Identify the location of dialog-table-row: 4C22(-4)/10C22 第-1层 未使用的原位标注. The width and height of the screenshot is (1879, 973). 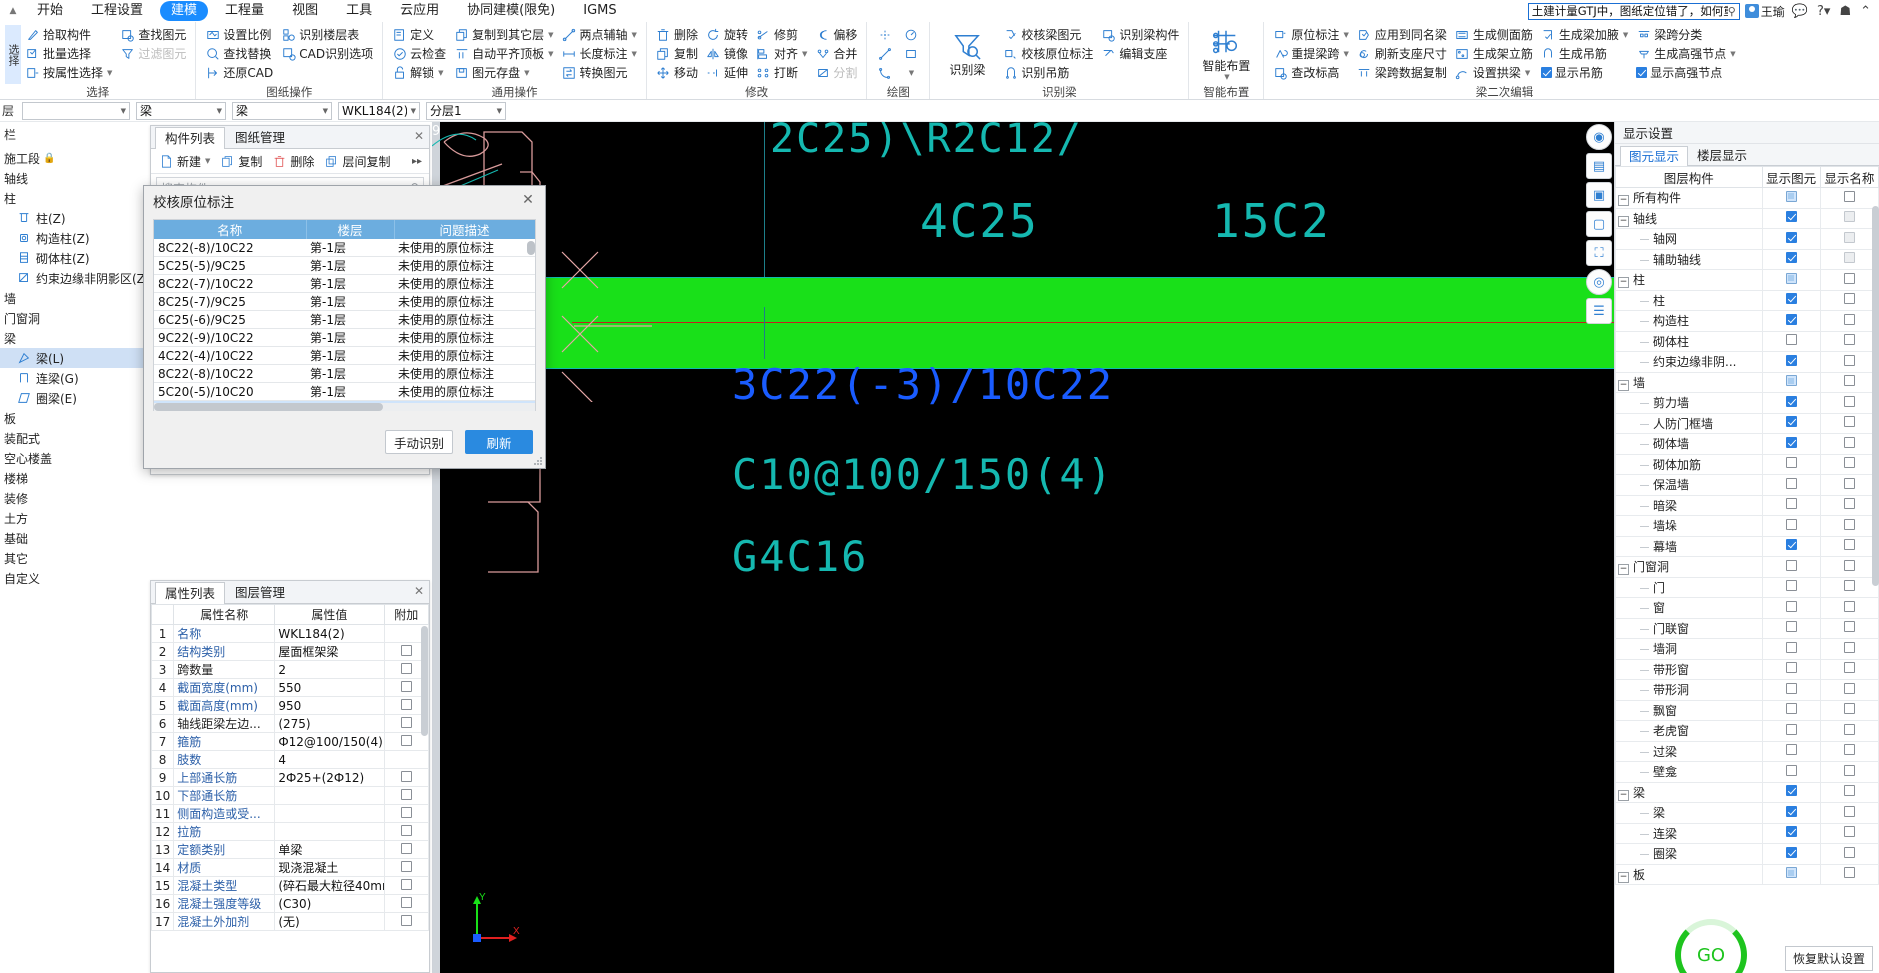
(344, 355).